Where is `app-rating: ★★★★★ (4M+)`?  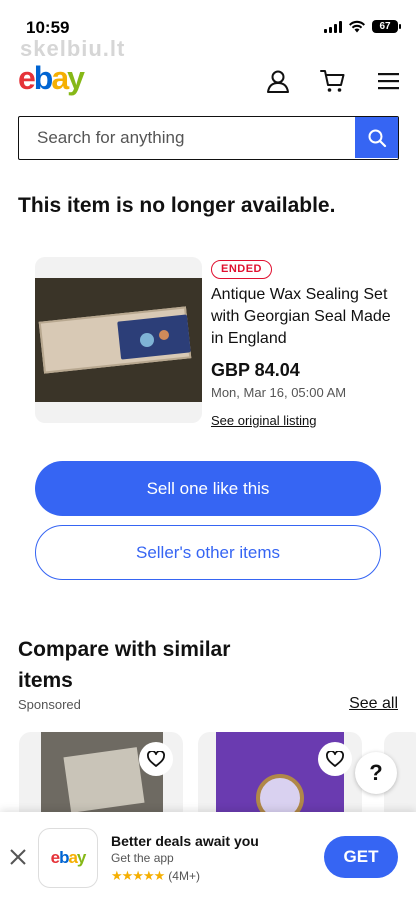
app-rating: ★★★★★ (4M+) is located at coordinates (155, 876).